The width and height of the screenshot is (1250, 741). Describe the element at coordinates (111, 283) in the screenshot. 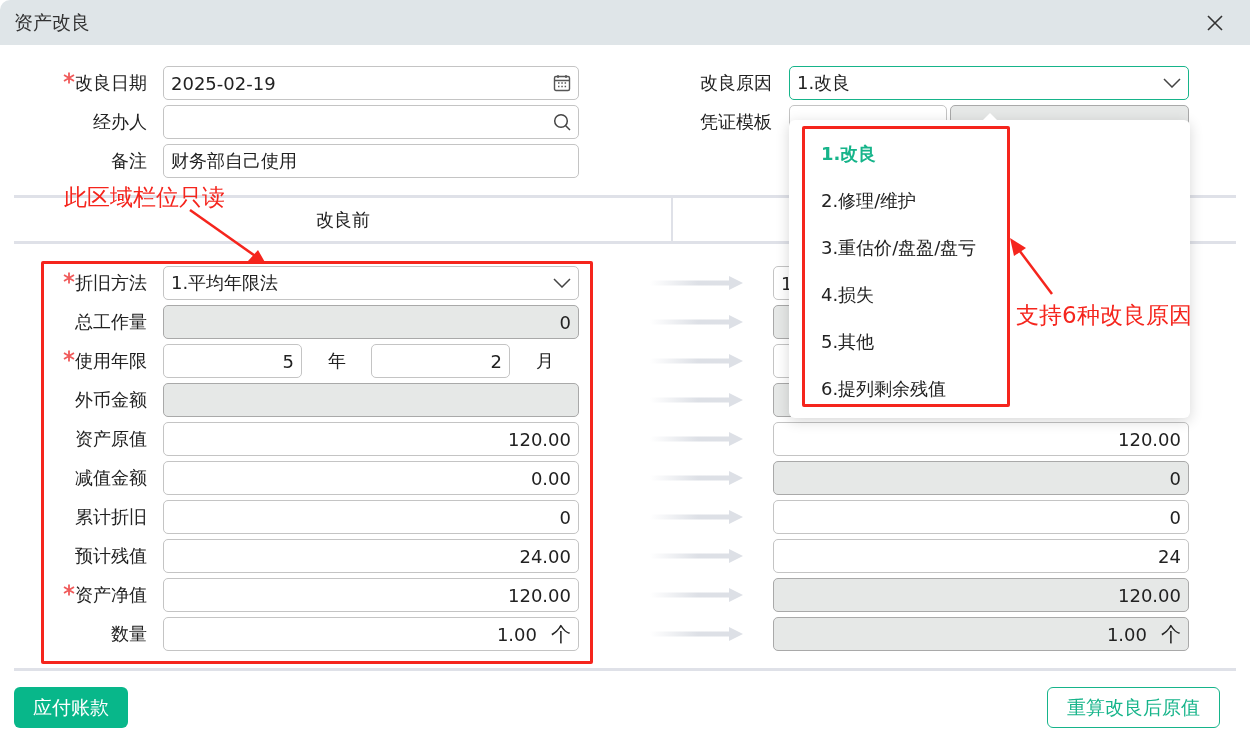

I see `field-label: 折旧方法` at that location.